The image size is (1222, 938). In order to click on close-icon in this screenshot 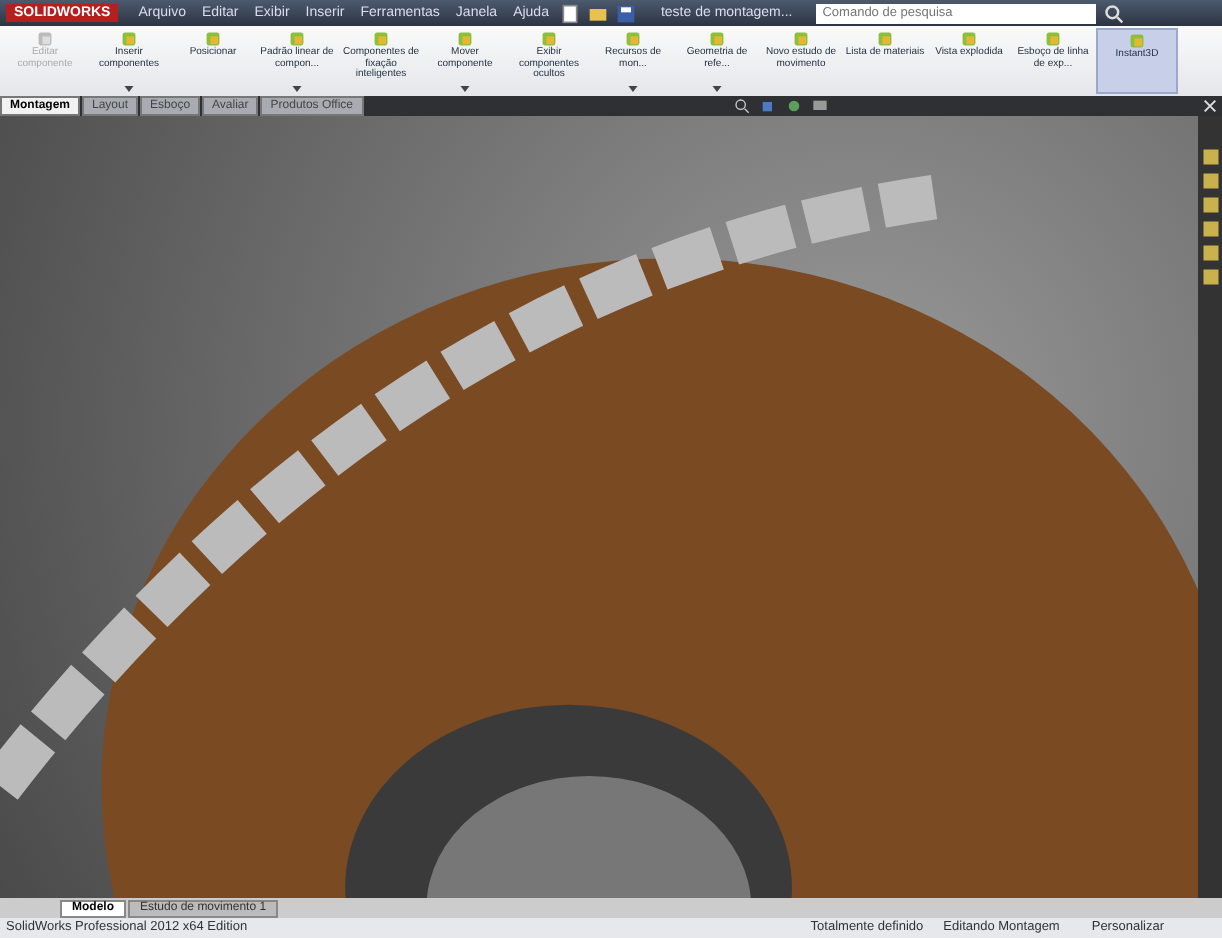, I will do `click(1210, 105)`.